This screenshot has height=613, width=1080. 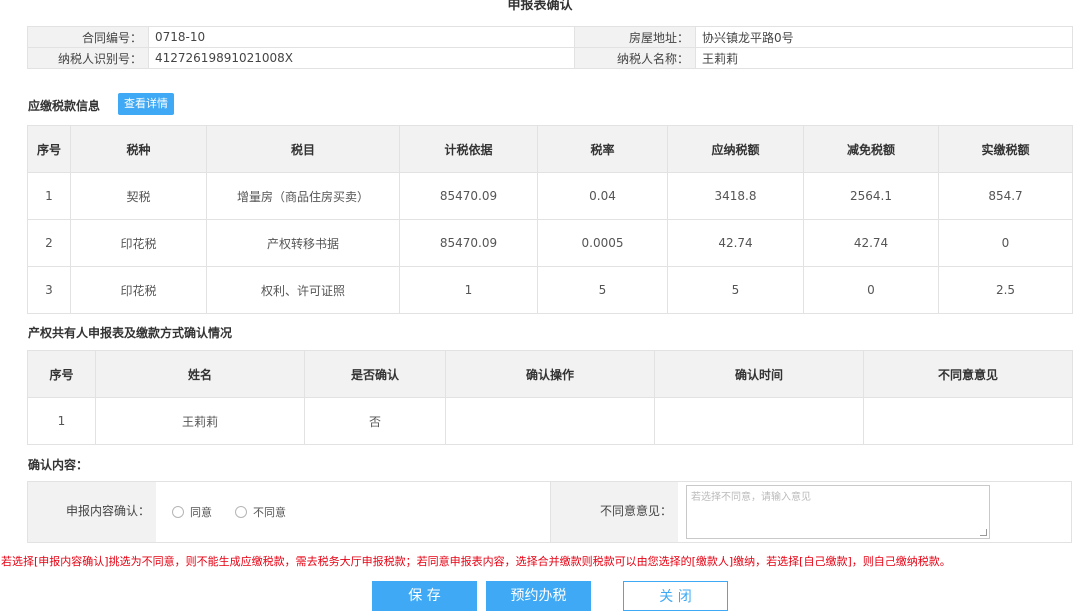 I want to click on tax-table-cell: 2, so click(x=49, y=243).